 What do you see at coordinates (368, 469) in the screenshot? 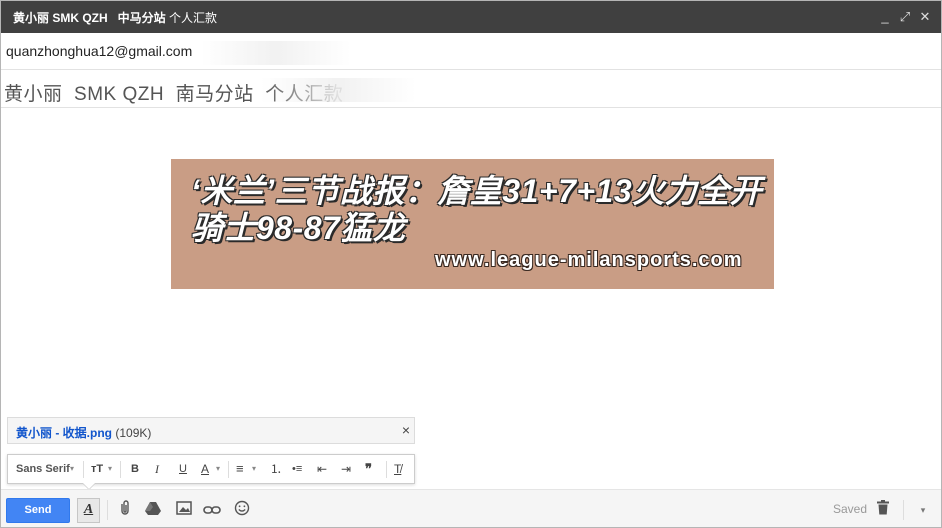
I see `quote-icon: ❞` at bounding box center [368, 469].